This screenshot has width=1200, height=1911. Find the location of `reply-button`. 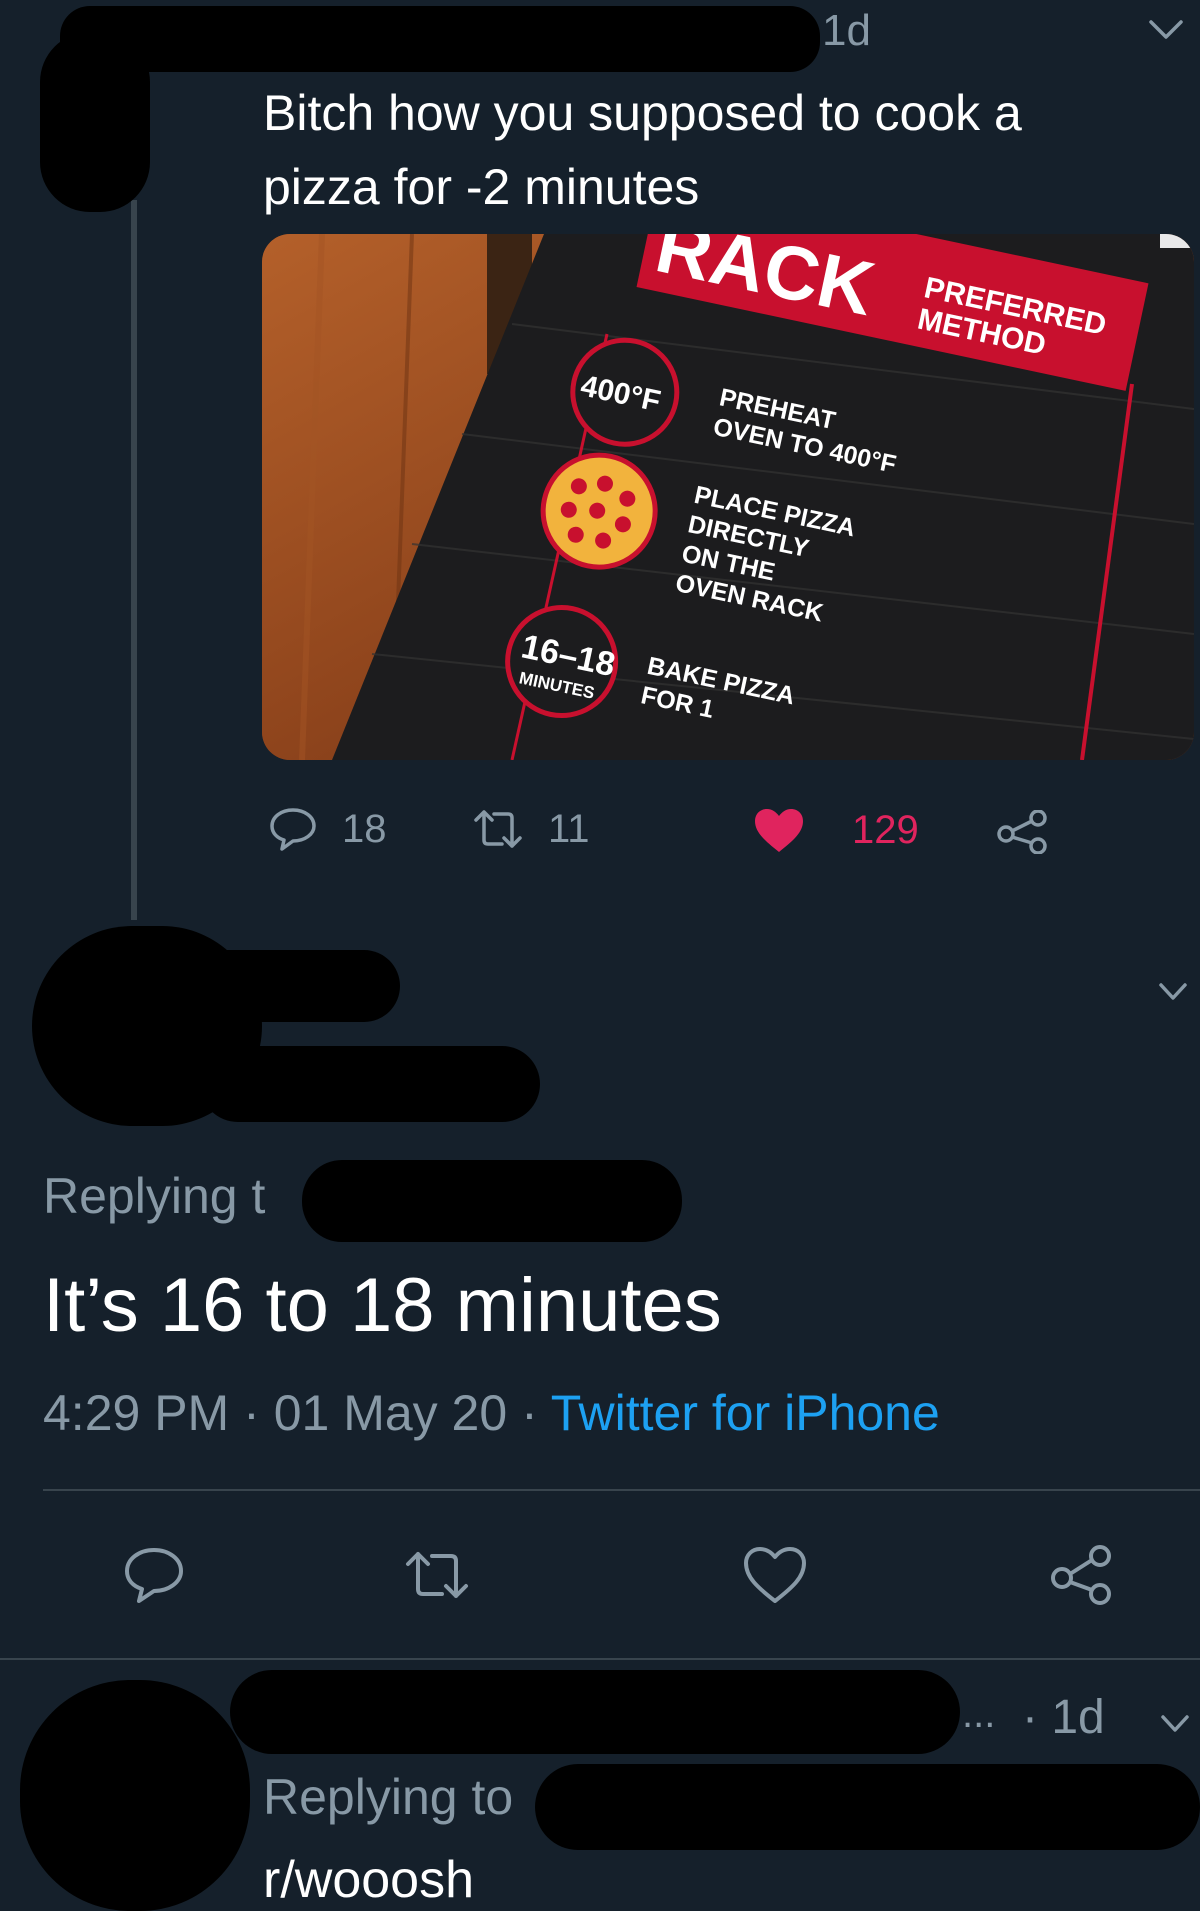

reply-button is located at coordinates (154, 1575).